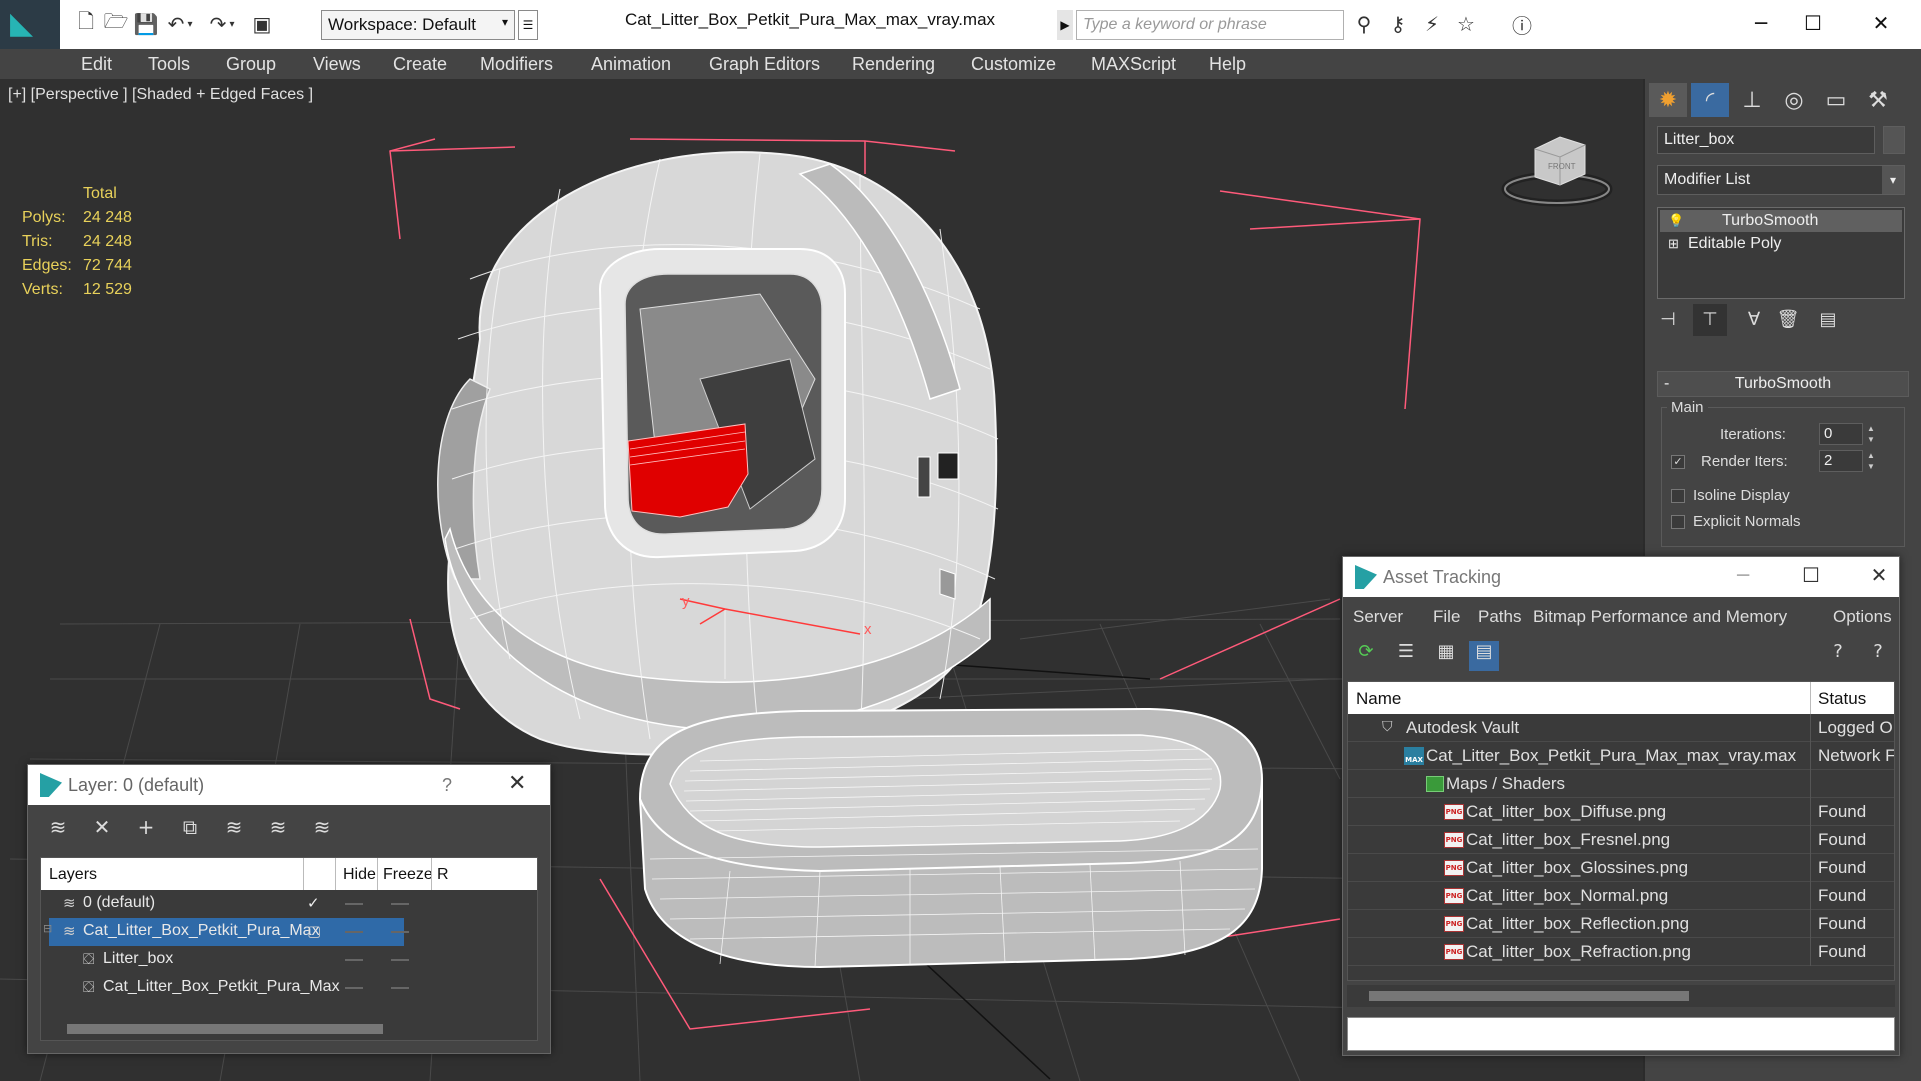 The height and width of the screenshot is (1081, 1921). Describe the element at coordinates (1668, 100) in the screenshot. I see `create-icon: ✹` at that location.